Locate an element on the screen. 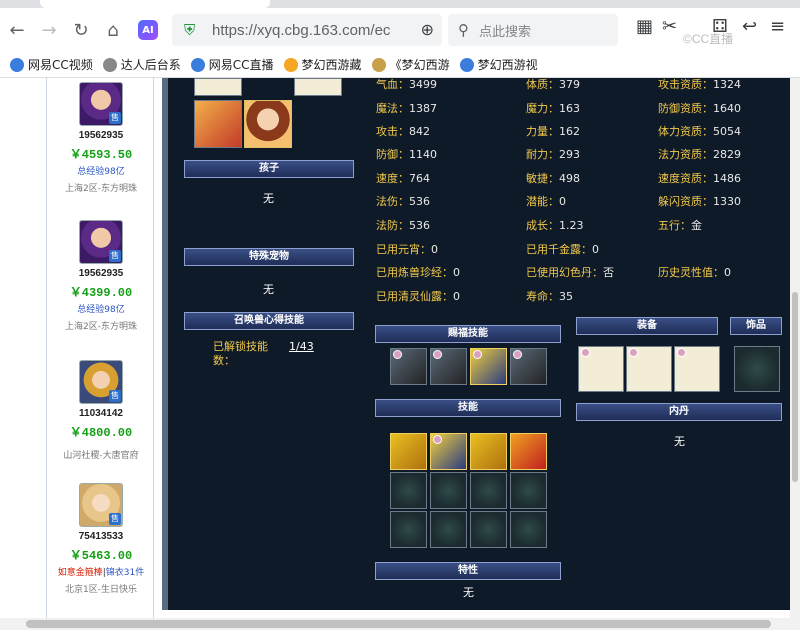 This screenshot has height=630, width=800. stat-element: 五行：金 is located at coordinates (680, 225).